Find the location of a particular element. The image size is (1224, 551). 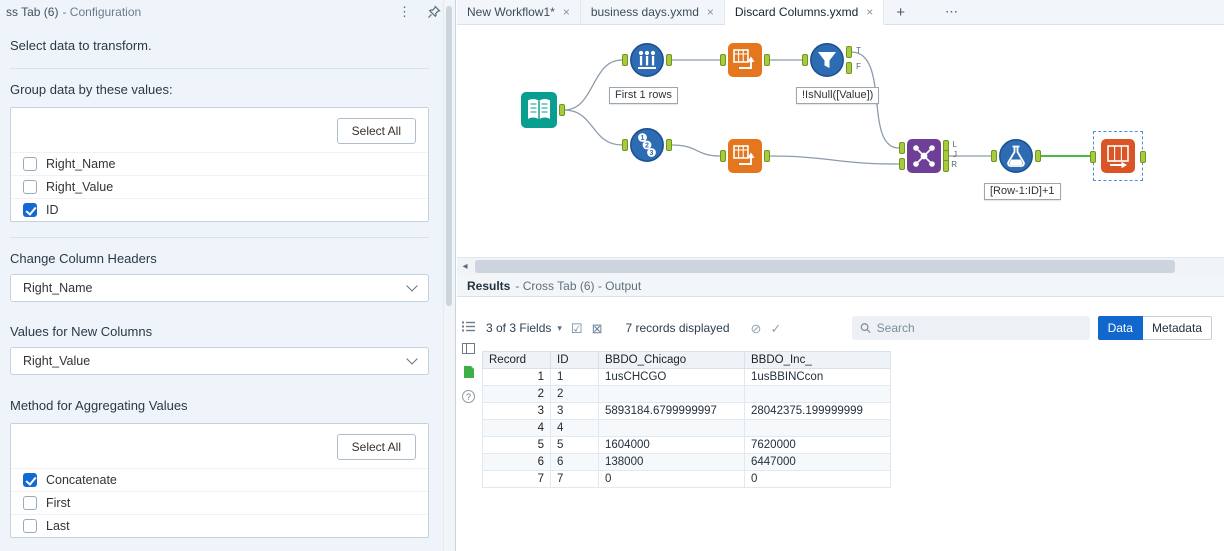

checkbox-right-value is located at coordinates (30, 187).